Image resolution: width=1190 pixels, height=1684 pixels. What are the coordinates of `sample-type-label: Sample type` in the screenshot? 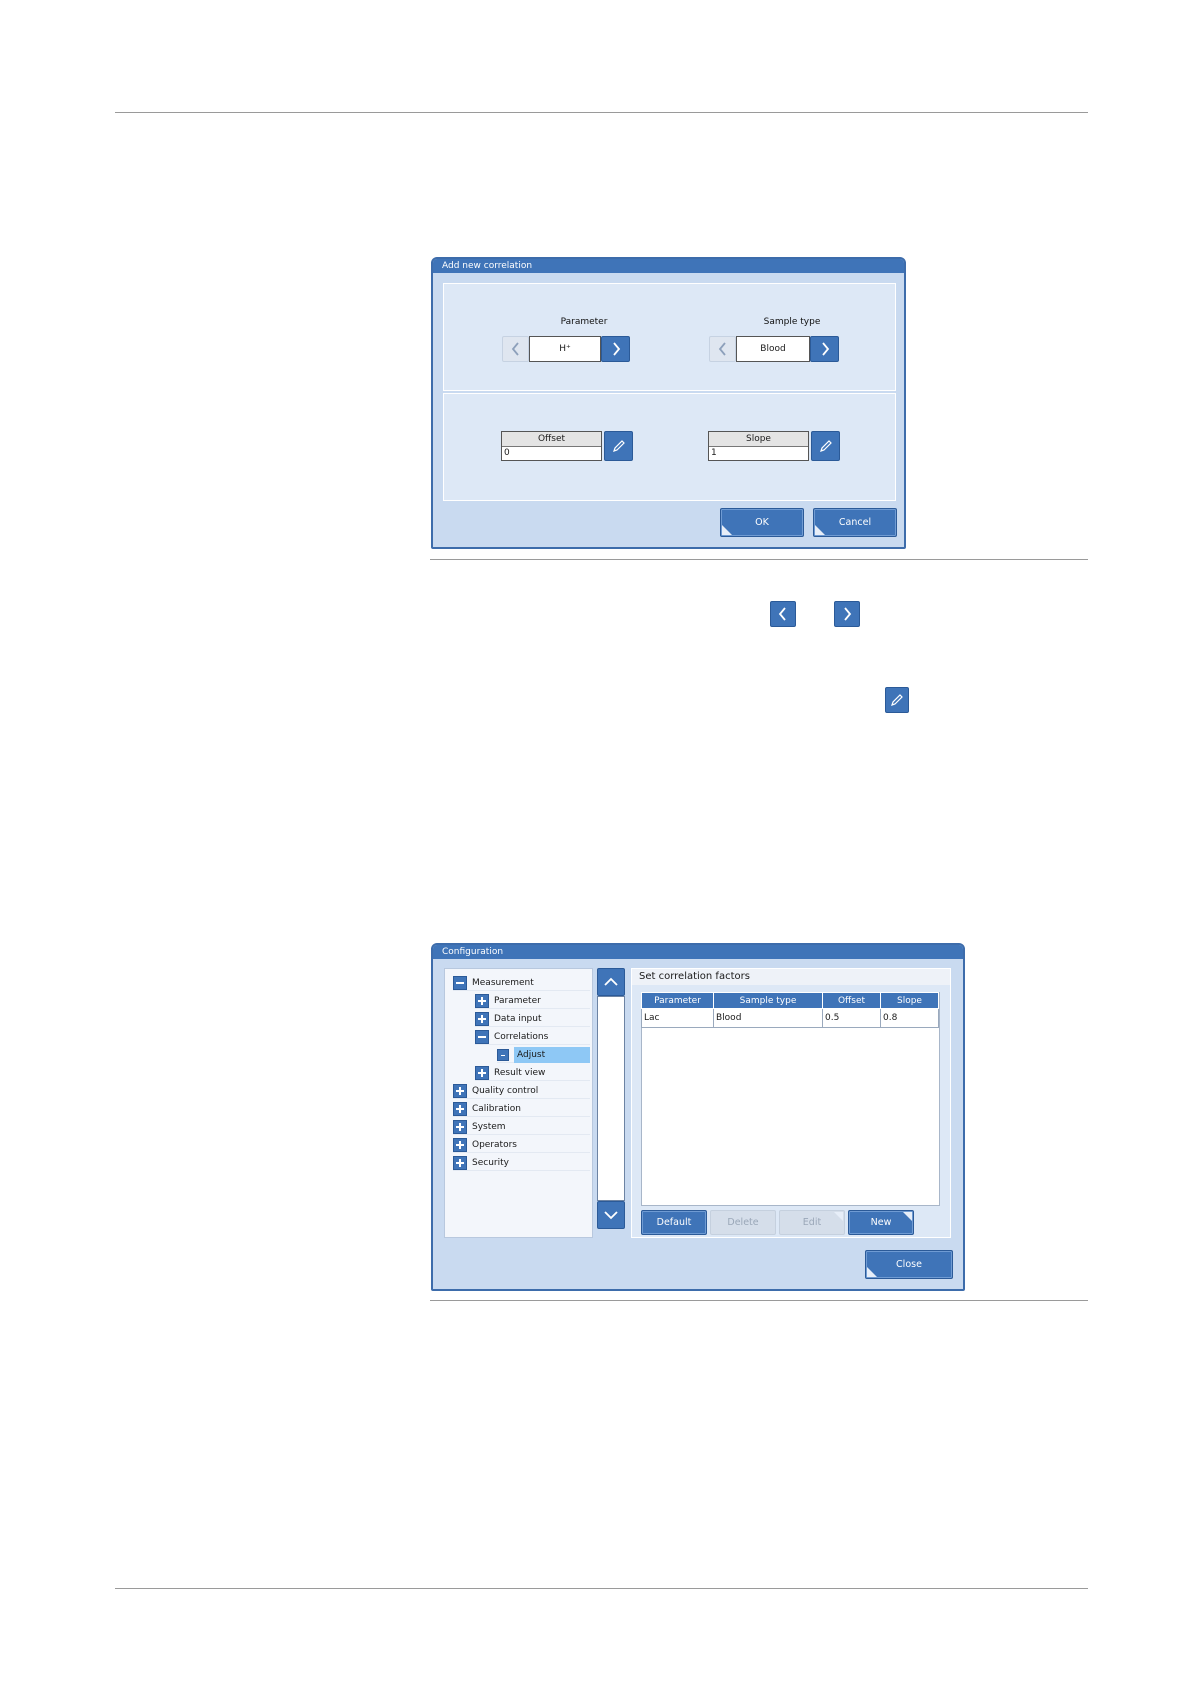 It's located at (792, 322).